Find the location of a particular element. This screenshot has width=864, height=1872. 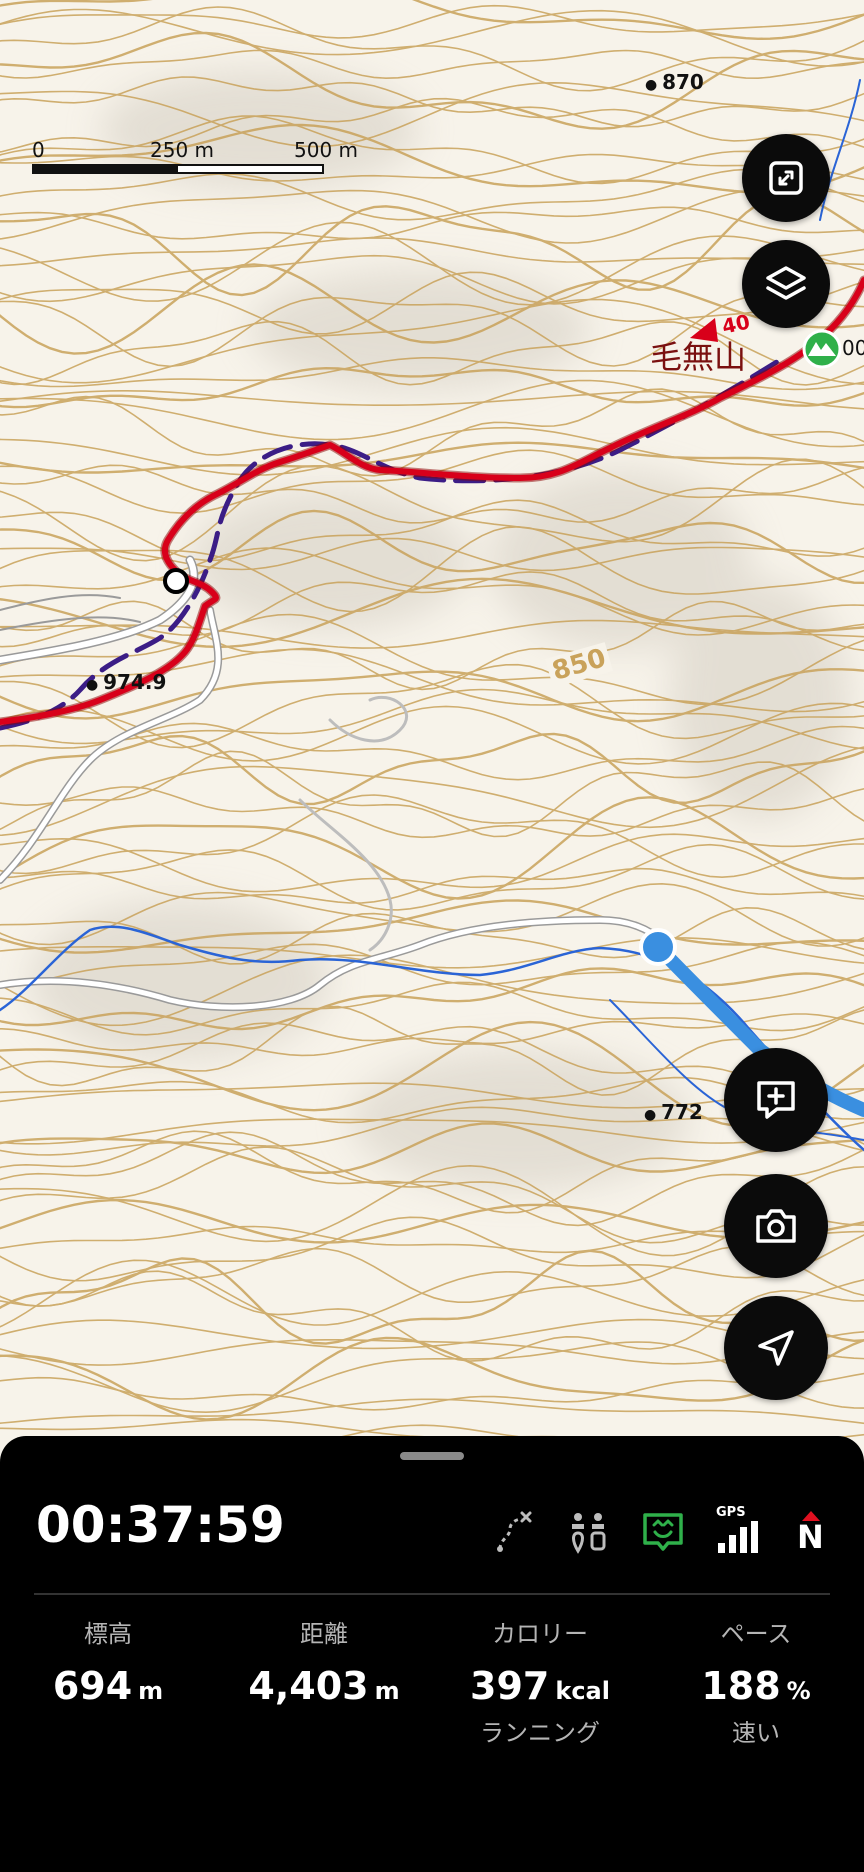

stat-label: 標高 is located at coordinates (108, 1634).